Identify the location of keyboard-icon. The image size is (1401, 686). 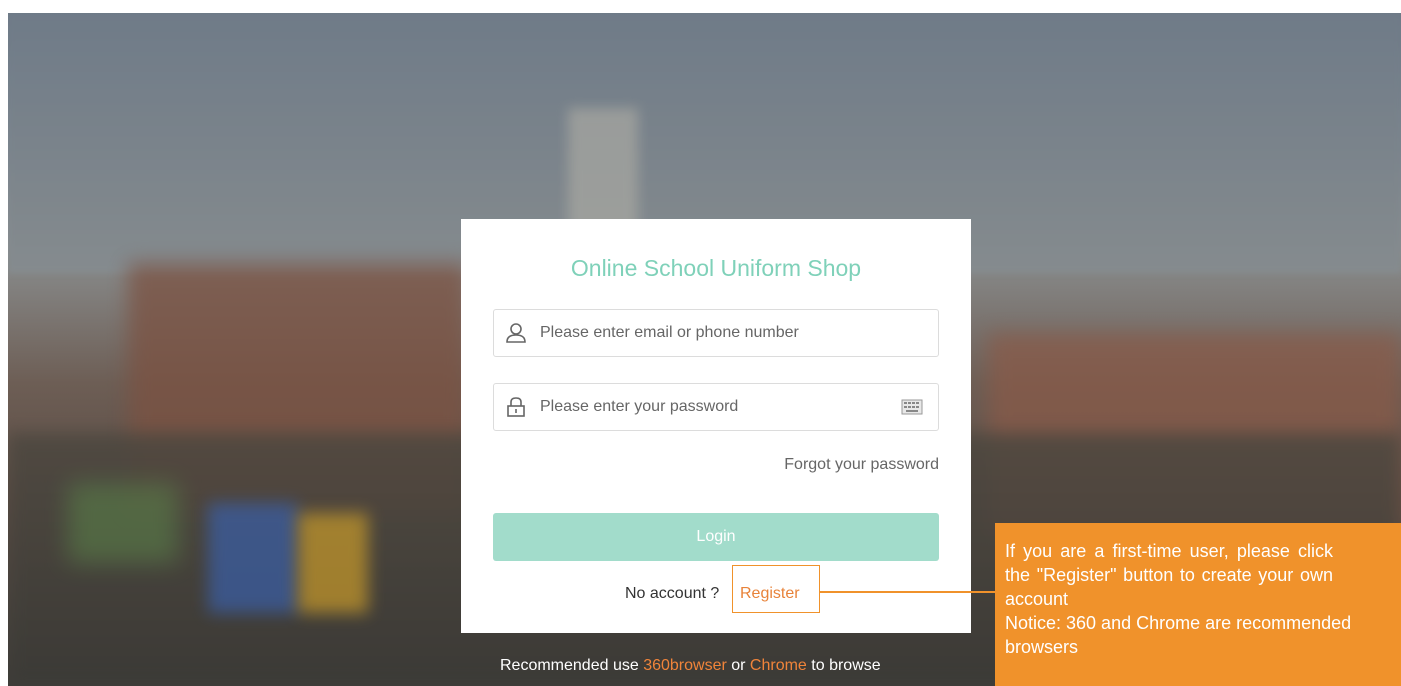
(912, 407).